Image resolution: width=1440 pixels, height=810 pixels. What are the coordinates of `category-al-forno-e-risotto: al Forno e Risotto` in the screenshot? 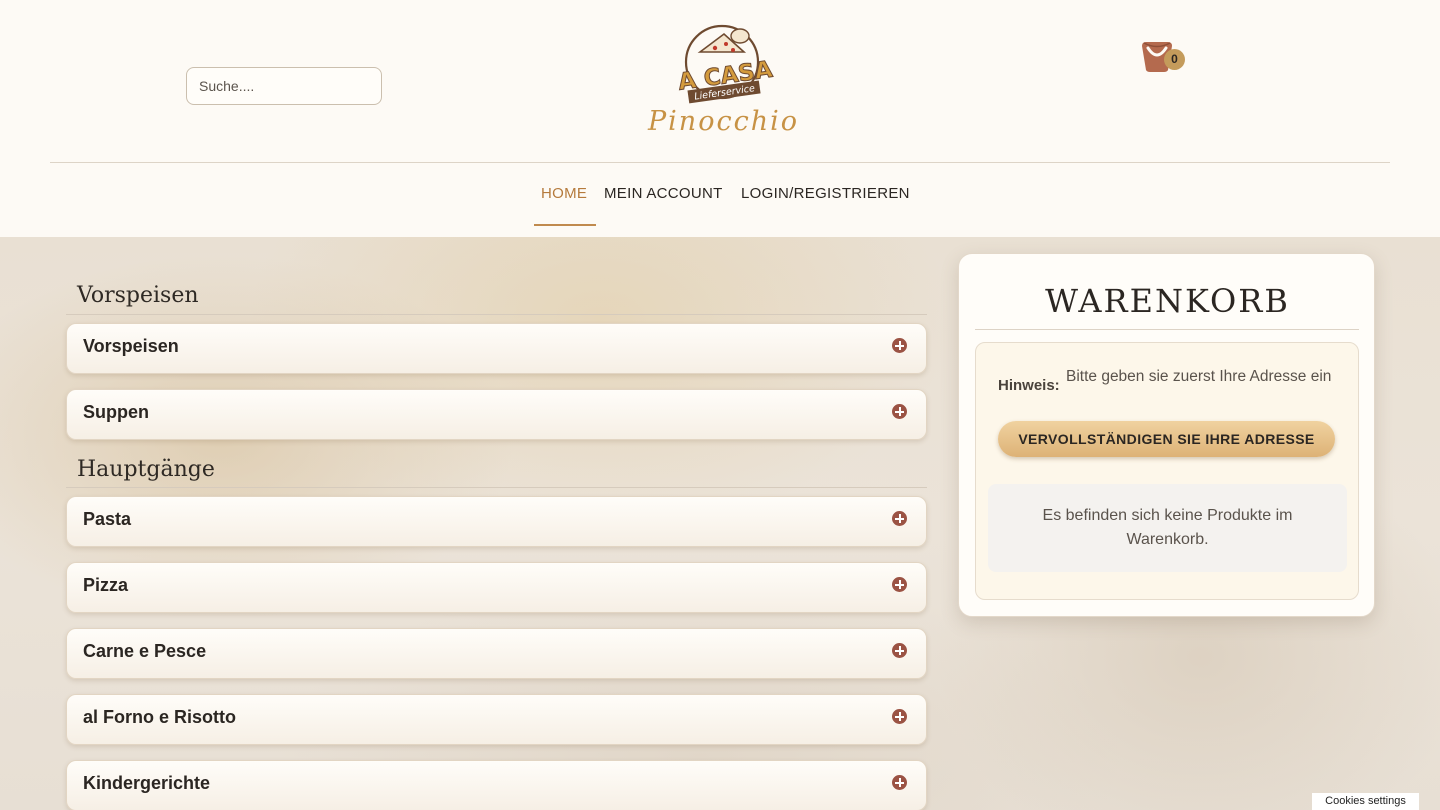 It's located at (496, 719).